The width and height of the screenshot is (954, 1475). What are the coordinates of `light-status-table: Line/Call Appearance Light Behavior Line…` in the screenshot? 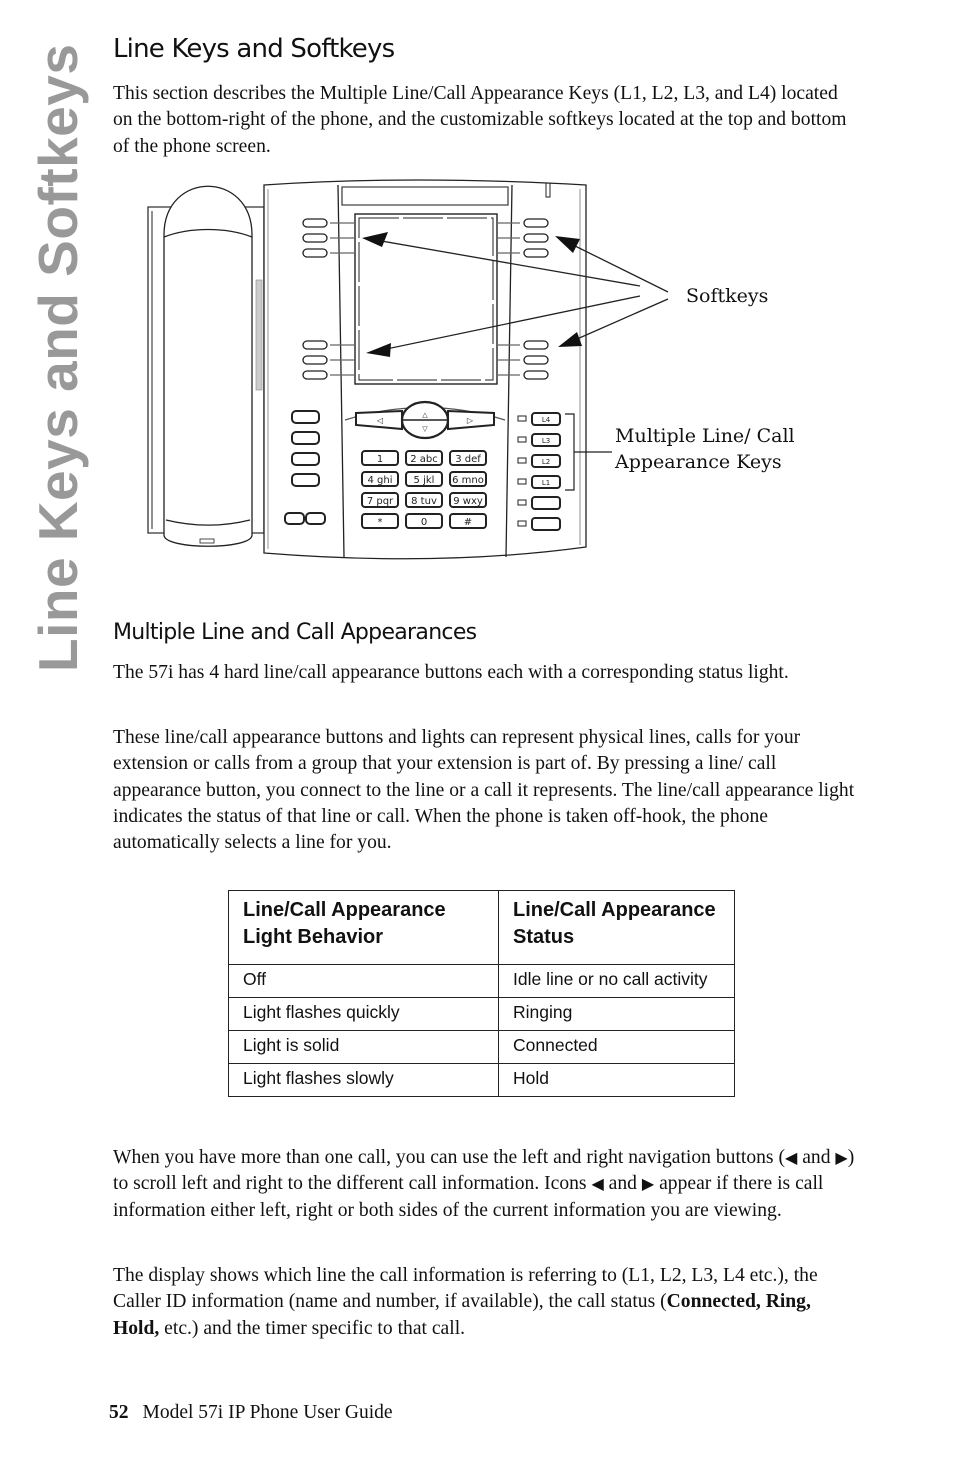 It's located at (481, 993).